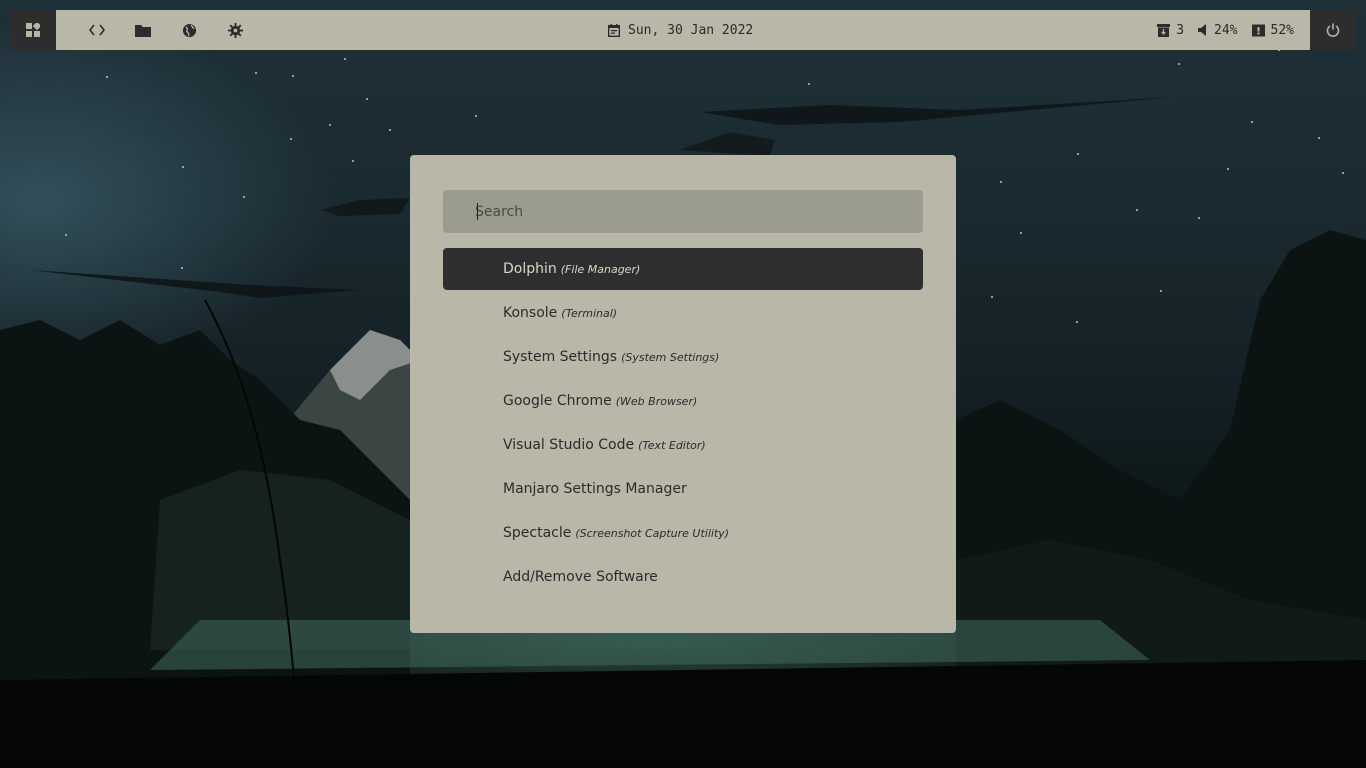  Describe the element at coordinates (672, 445) in the screenshot. I see `app-description: (Text Editor)` at that location.